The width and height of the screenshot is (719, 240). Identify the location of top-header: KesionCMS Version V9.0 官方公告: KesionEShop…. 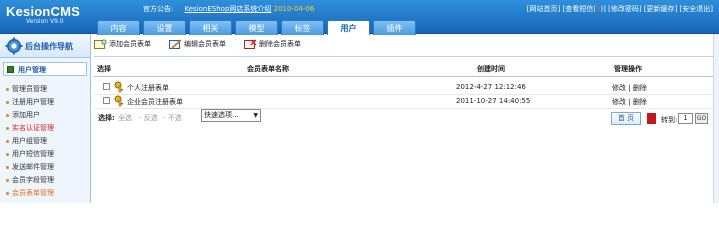
(359, 17).